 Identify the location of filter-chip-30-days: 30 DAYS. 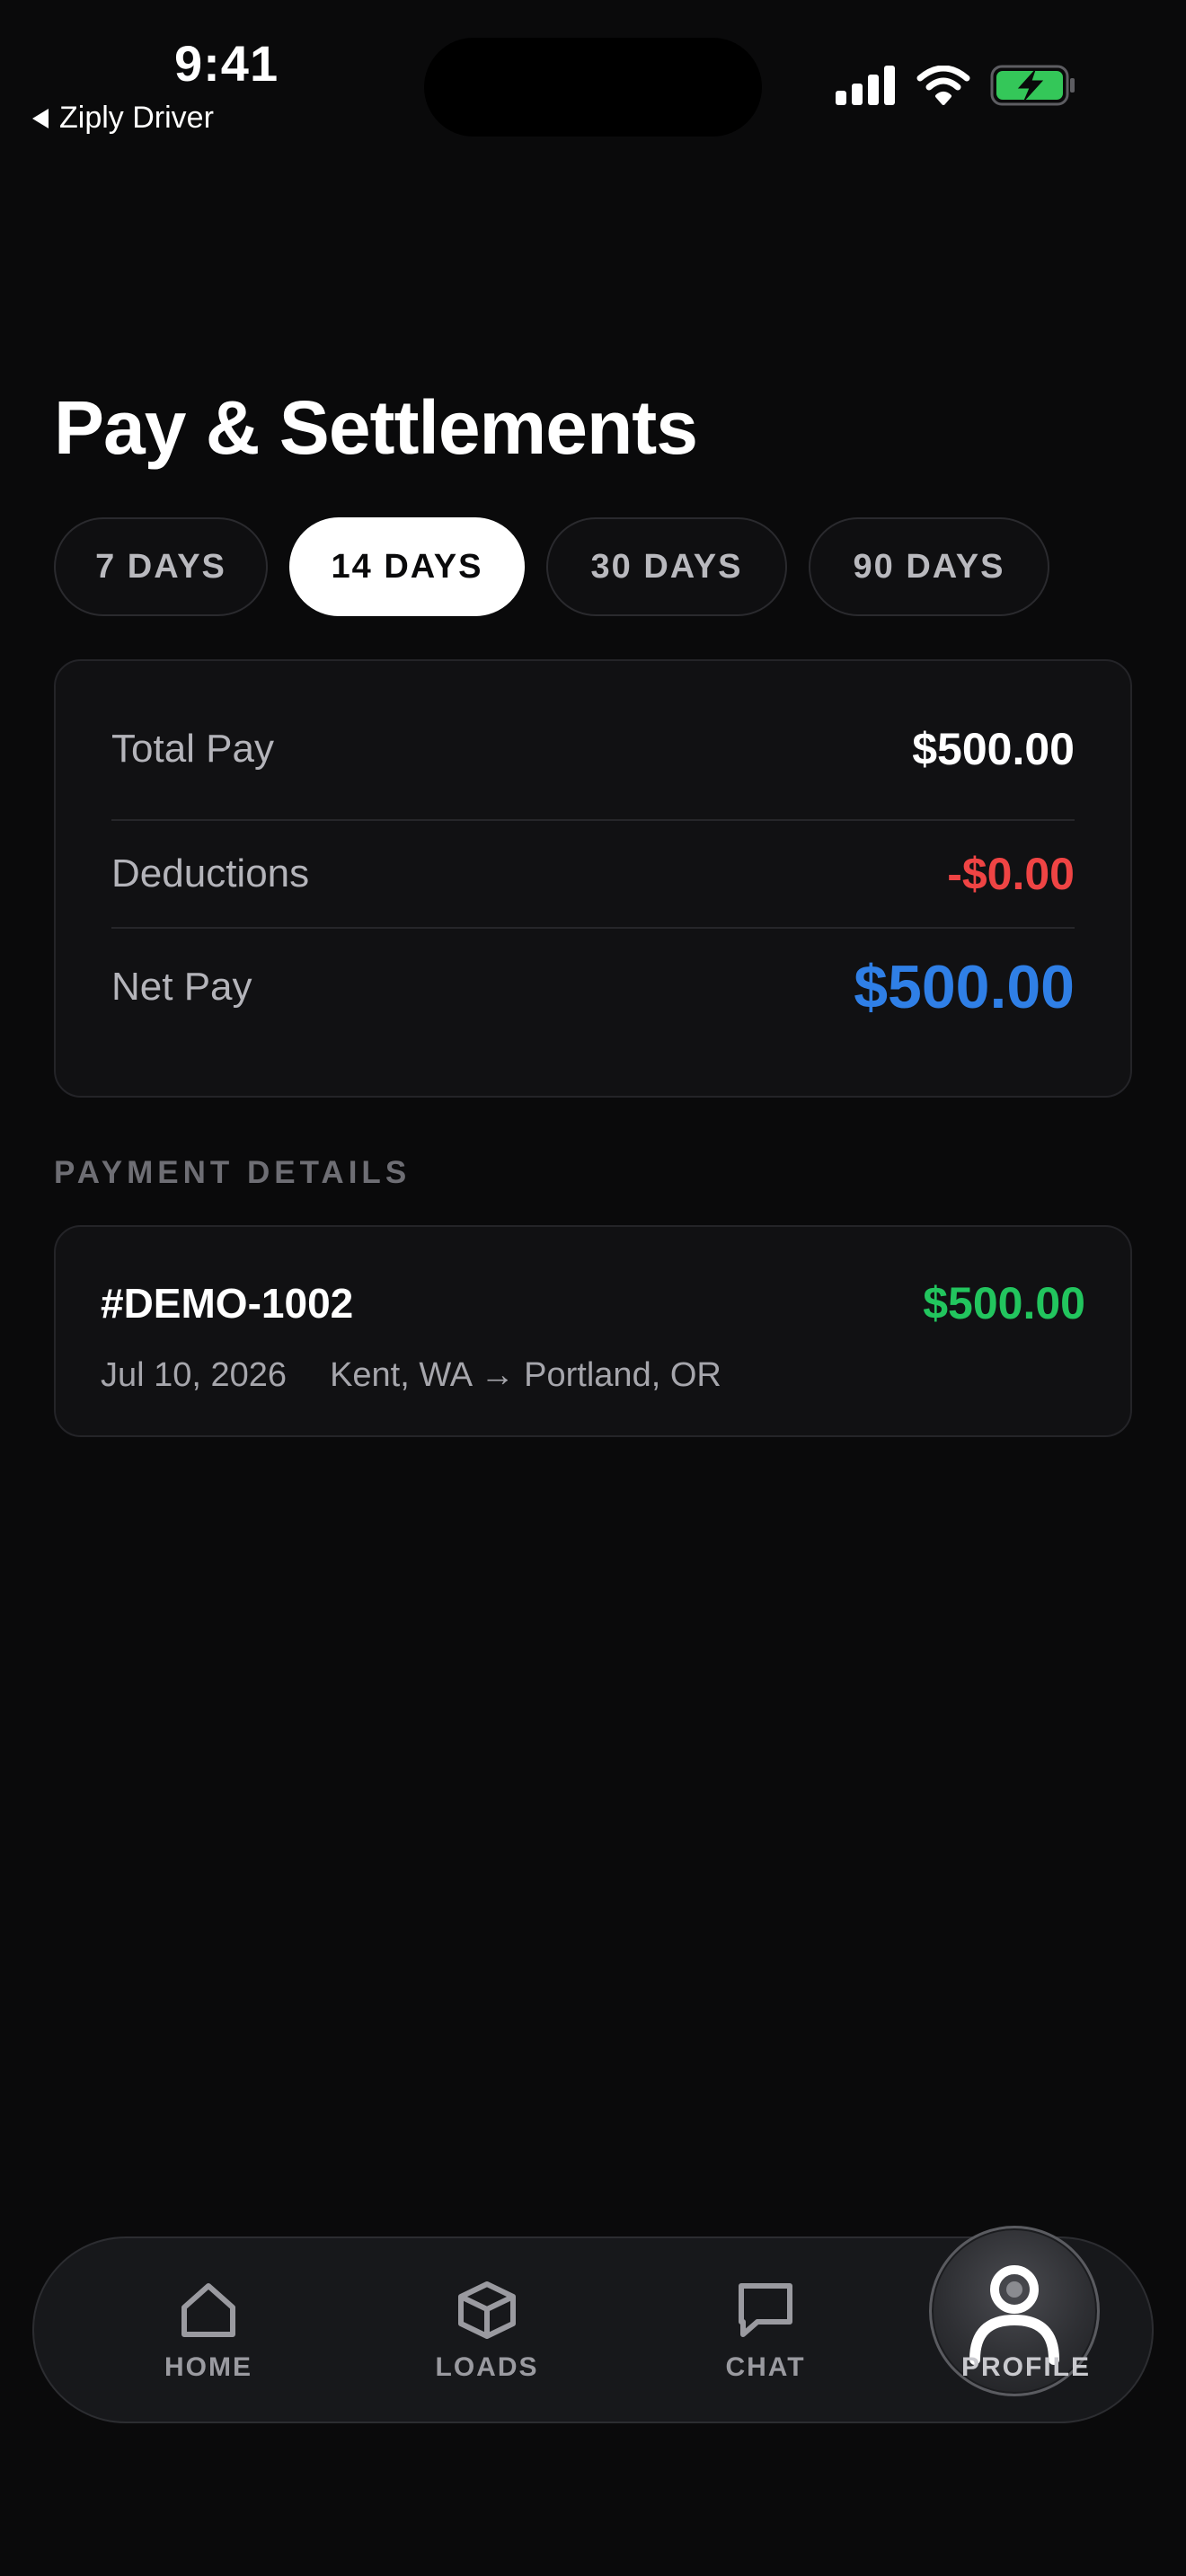
(666, 566).